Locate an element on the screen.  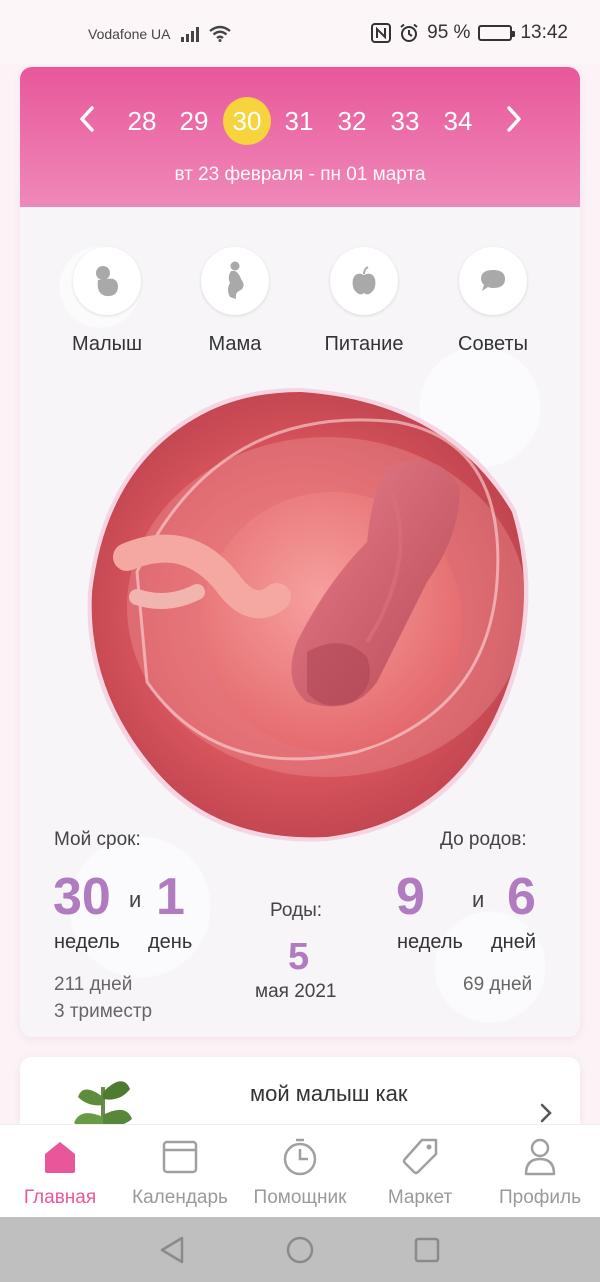
apple-icon is located at coordinates (364, 280).